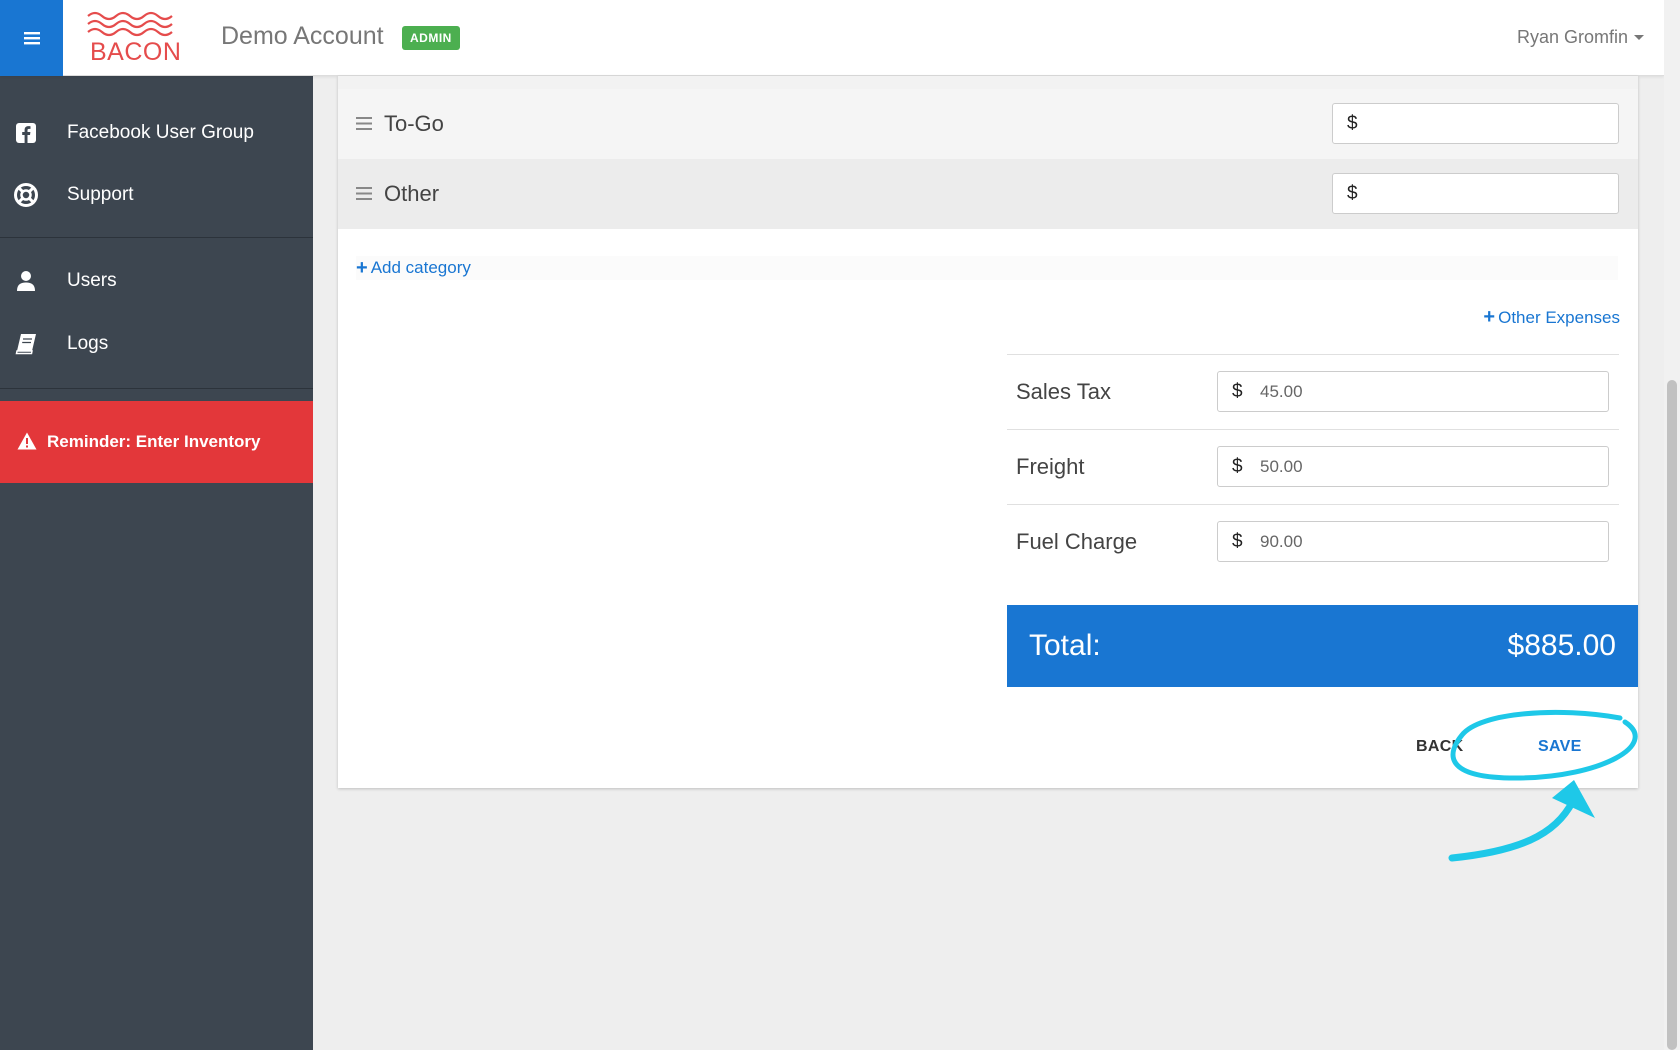  I want to click on other-expenses-label: Other Expenses, so click(1559, 317).